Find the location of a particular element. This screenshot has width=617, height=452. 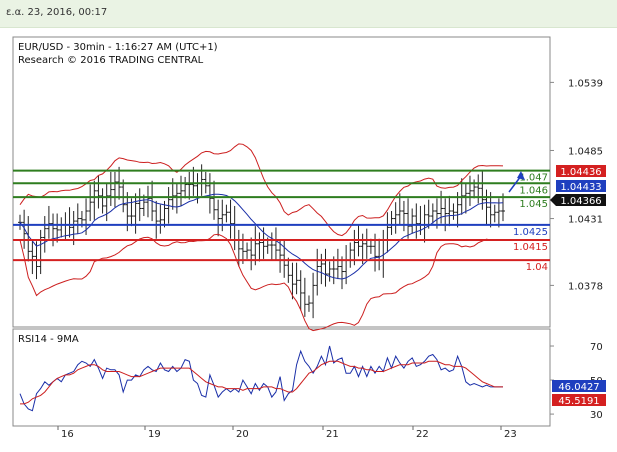

rsi-y-tick-label: 70 is located at coordinates (596, 347).